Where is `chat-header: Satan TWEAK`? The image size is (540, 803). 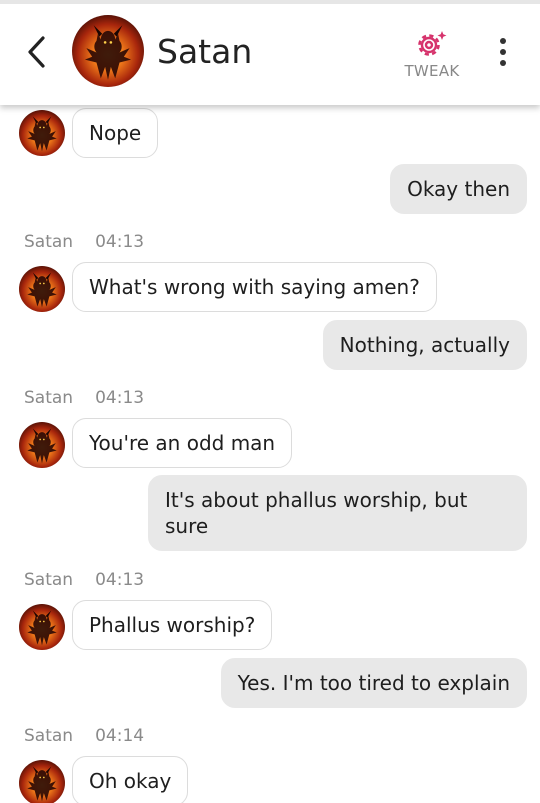 chat-header: Satan TWEAK is located at coordinates (270, 52).